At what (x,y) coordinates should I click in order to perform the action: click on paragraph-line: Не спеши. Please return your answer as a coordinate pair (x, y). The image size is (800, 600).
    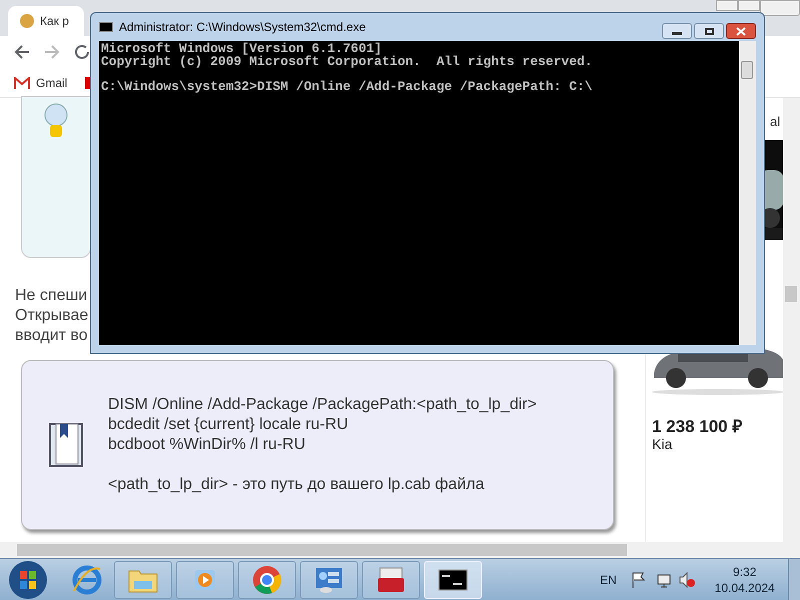
    Looking at the image, I should click on (51, 296).